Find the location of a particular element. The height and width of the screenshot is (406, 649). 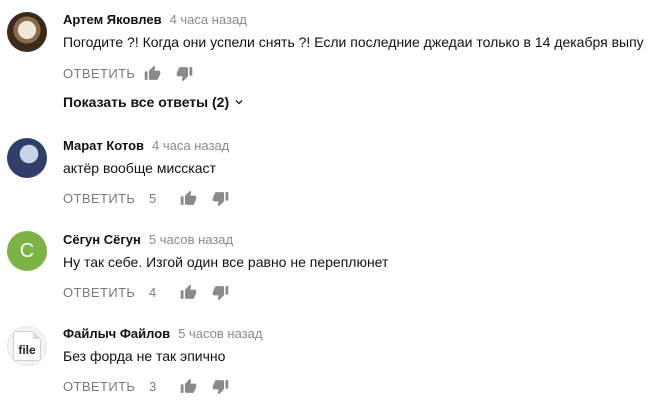

like-count: 5 is located at coordinates (153, 198).